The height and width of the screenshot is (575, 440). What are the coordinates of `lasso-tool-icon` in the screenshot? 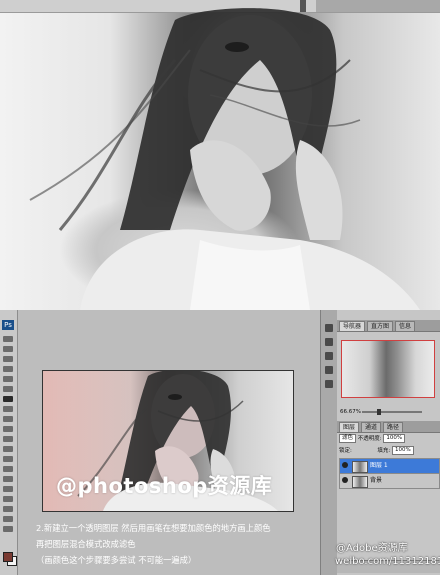 It's located at (8, 359).